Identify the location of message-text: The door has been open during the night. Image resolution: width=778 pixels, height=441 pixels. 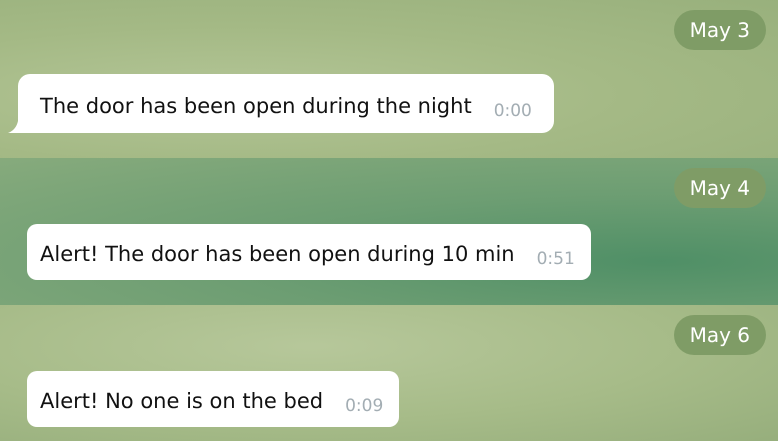
(256, 106).